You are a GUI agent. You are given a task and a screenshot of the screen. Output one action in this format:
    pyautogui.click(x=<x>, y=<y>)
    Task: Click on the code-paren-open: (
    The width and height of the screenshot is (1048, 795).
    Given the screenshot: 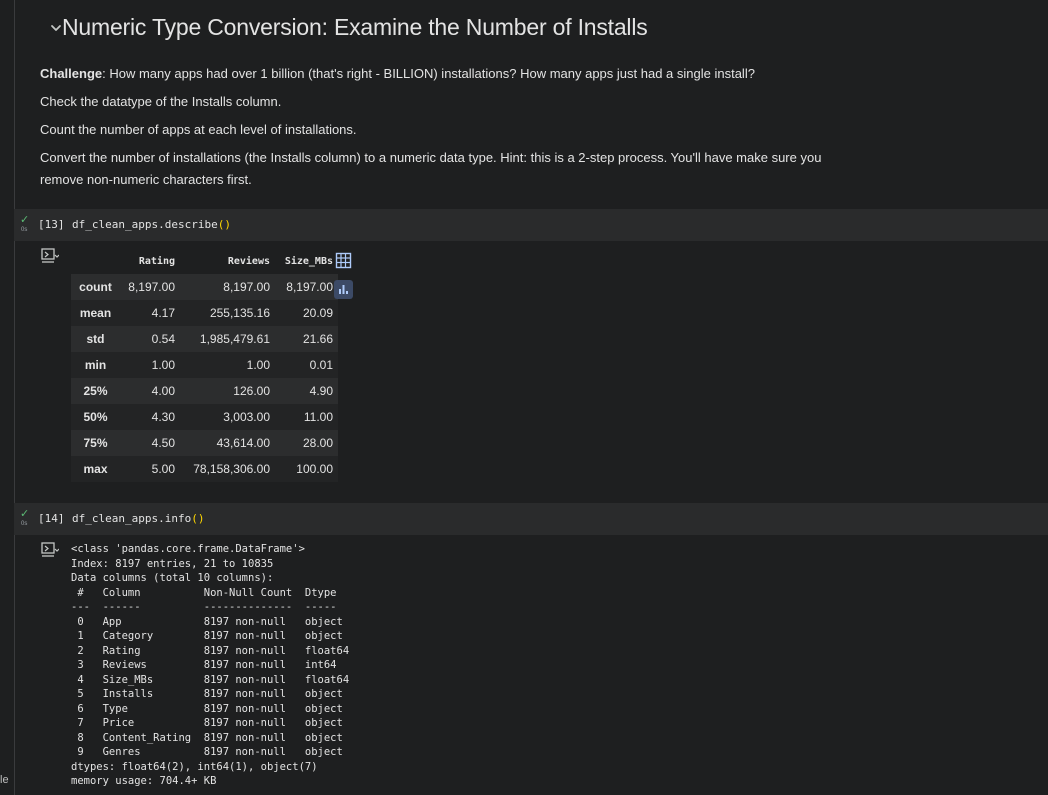 What is the action you would take?
    pyautogui.click(x=194, y=518)
    